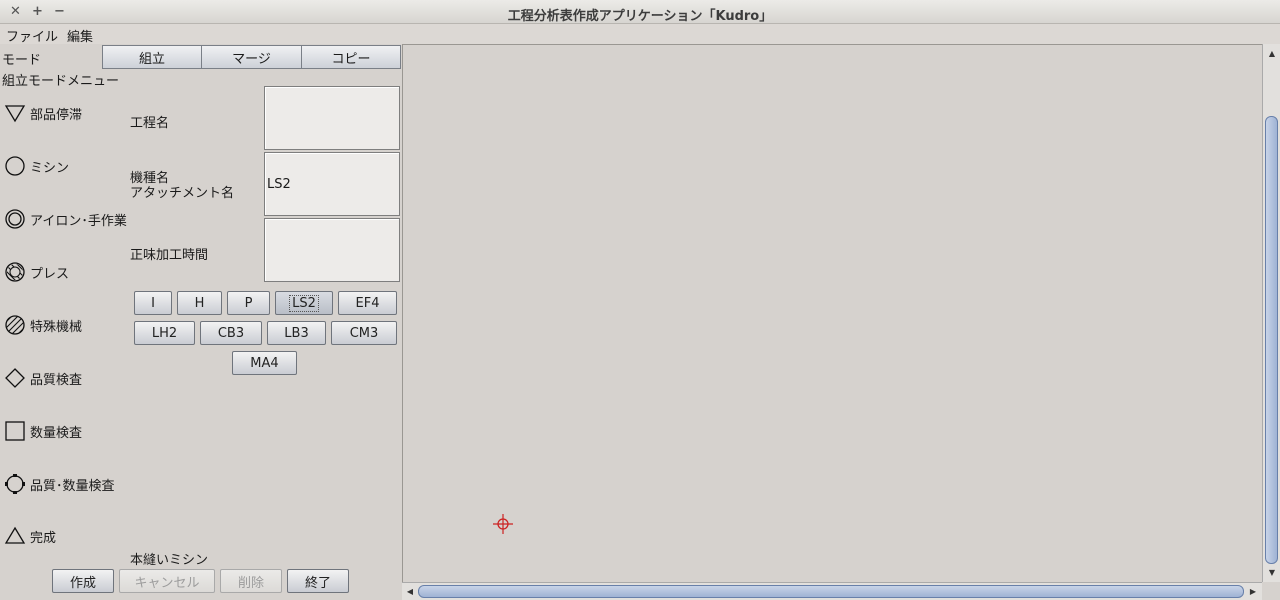 The width and height of the screenshot is (1280, 600). I want to click on vertical-scrollbar: ▲ ▼, so click(1271, 313).